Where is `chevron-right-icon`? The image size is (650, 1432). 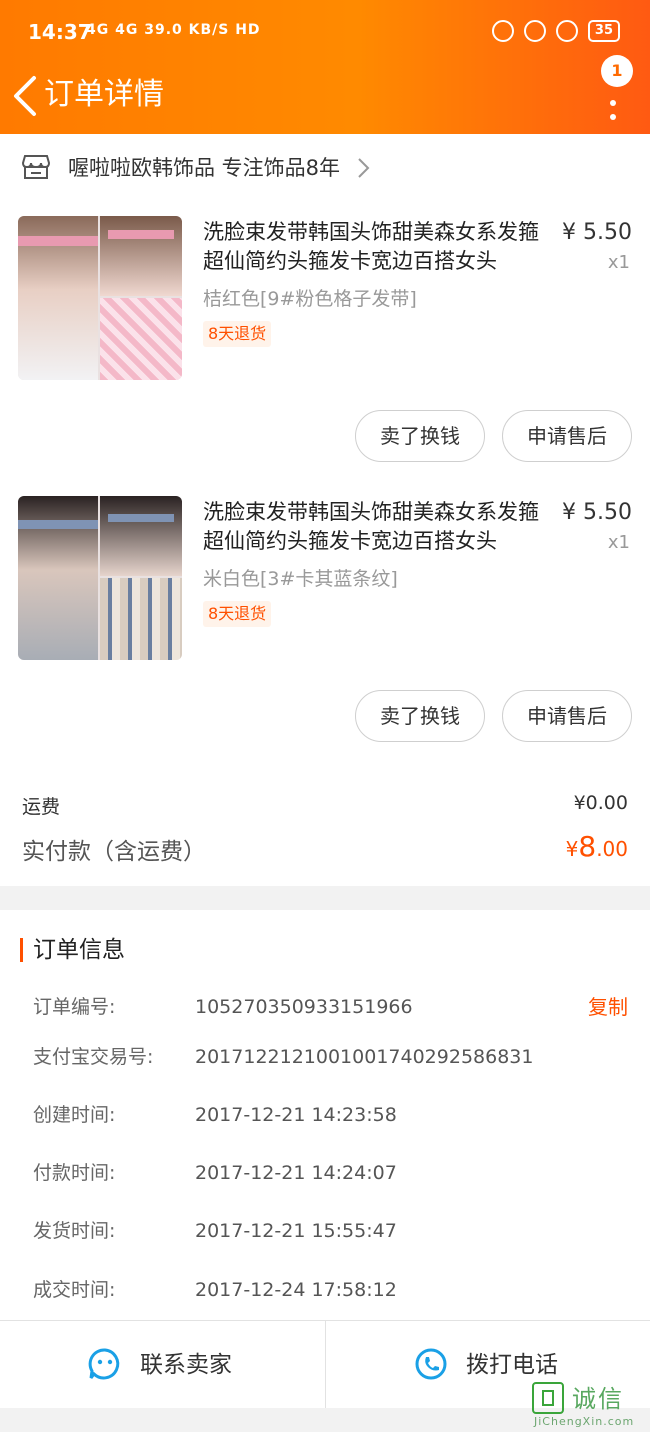 chevron-right-icon is located at coordinates (364, 168).